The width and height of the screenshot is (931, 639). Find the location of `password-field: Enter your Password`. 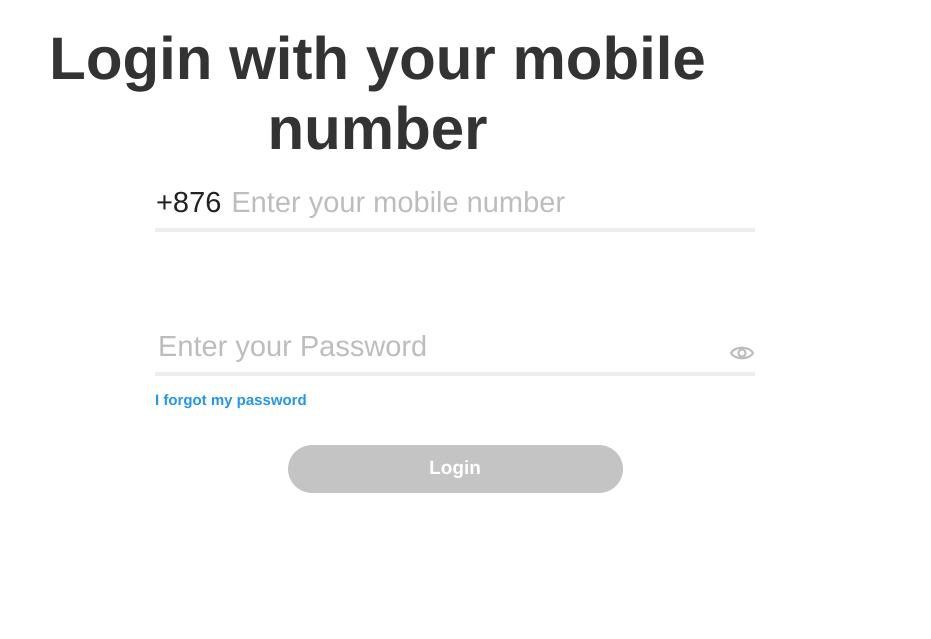

password-field: Enter your Password is located at coordinates (436, 347).